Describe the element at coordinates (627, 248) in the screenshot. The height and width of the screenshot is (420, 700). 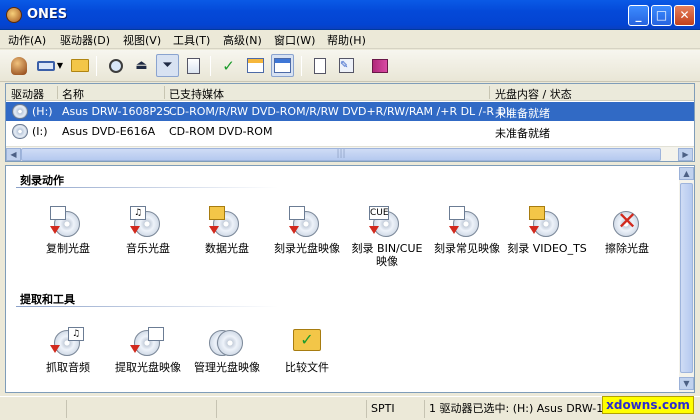
I see `task-label: 擦除光盘` at that location.